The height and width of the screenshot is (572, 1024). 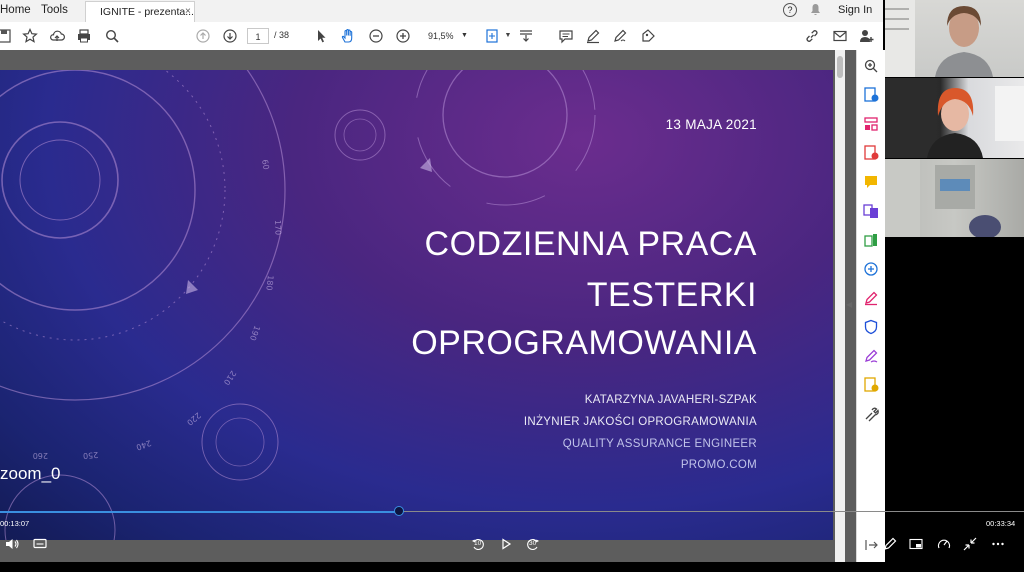 I want to click on hand-tool-icon, so click(x=348, y=36).